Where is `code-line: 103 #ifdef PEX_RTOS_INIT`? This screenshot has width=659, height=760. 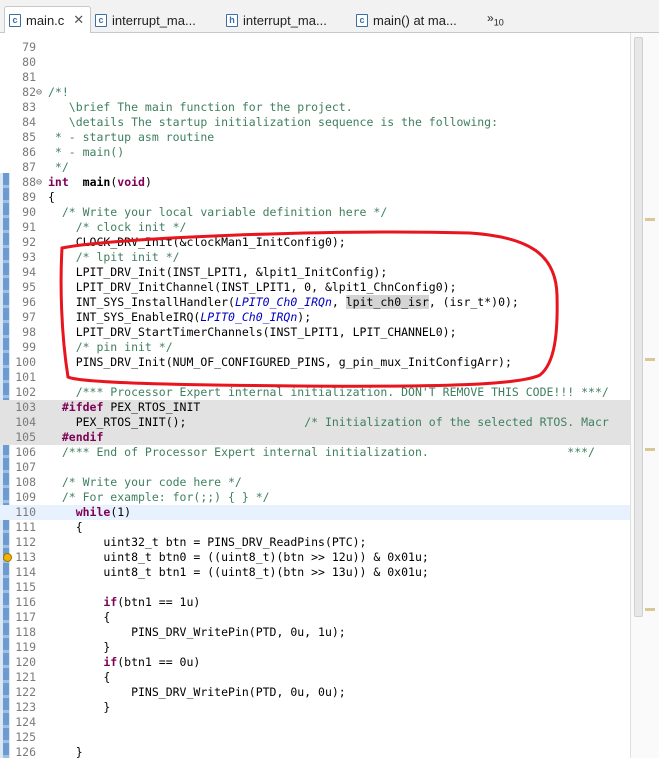 code-line: 103 #ifdef PEX_RTOS_INIT is located at coordinates (315, 407).